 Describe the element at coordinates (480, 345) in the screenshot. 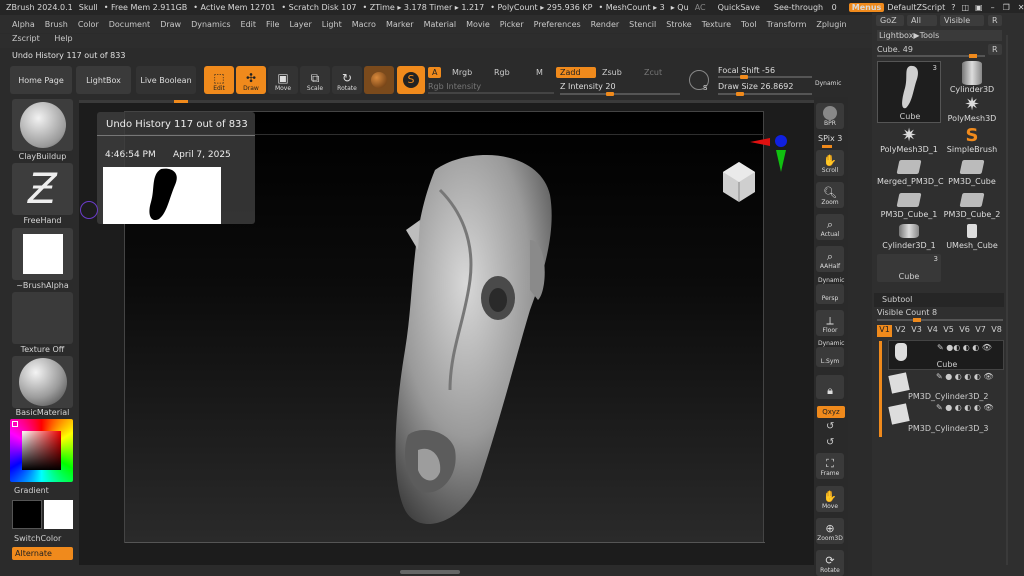

I see `skull-model` at that location.